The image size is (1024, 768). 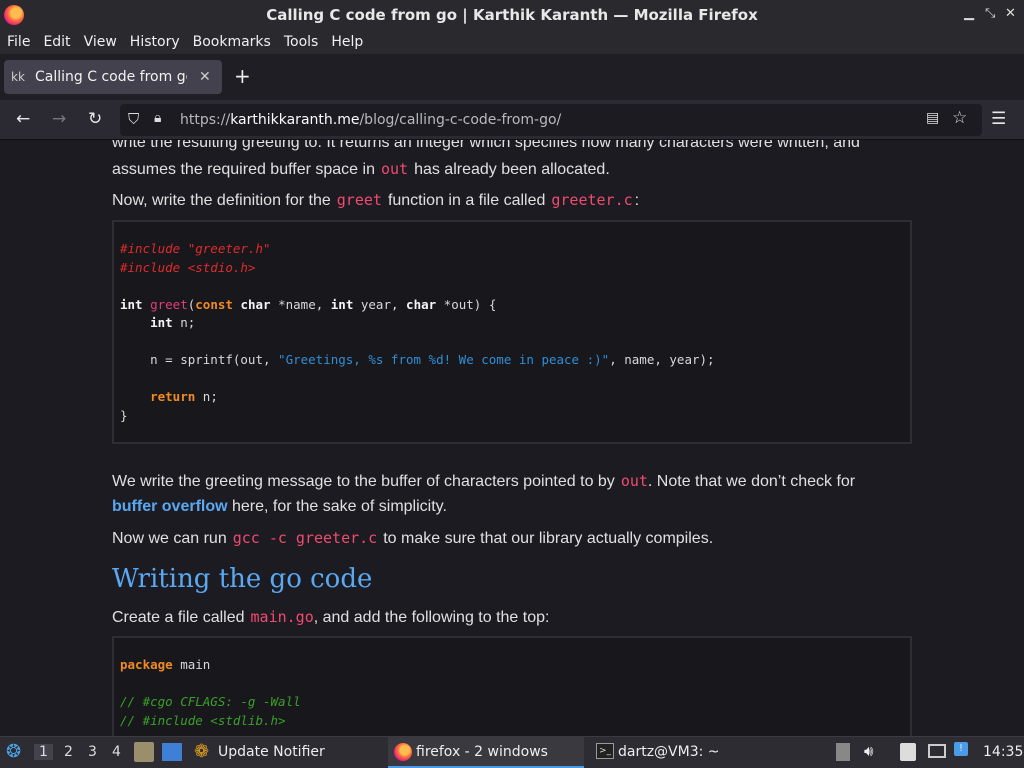 I want to click on close-window-icon: ✕, so click(x=1010, y=13).